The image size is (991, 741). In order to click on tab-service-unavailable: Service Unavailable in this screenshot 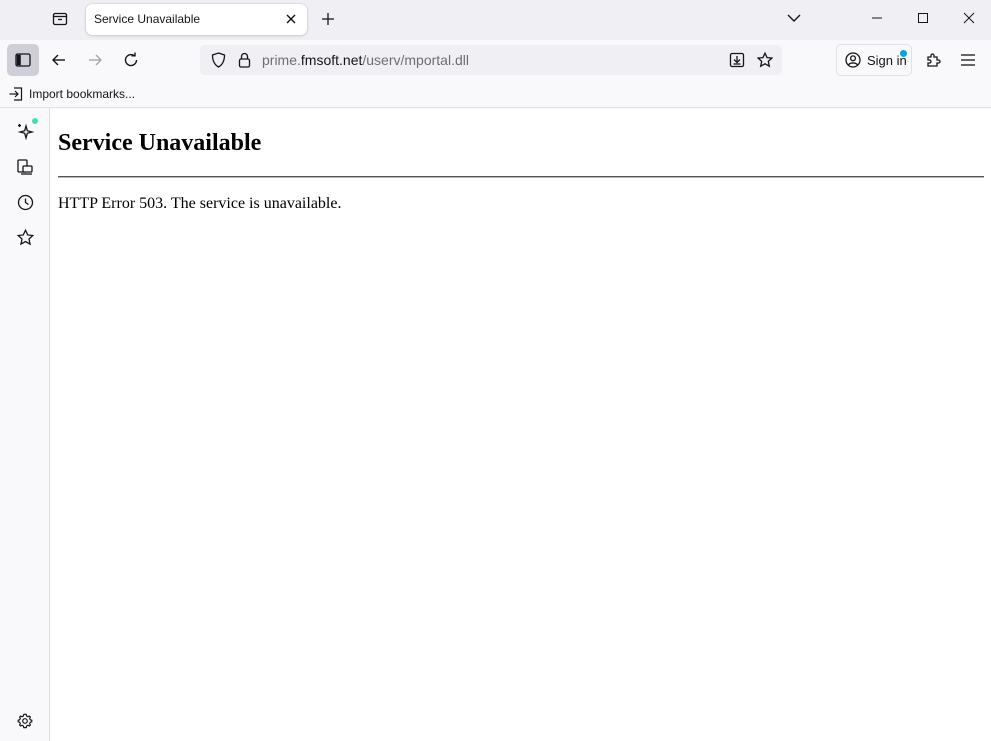, I will do `click(196, 19)`.